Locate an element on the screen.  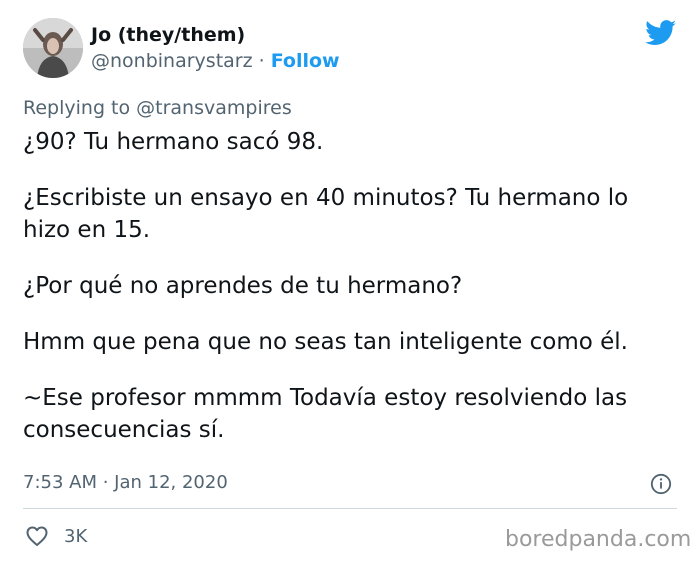
replying-to: Replying to @transvampires is located at coordinates (157, 108).